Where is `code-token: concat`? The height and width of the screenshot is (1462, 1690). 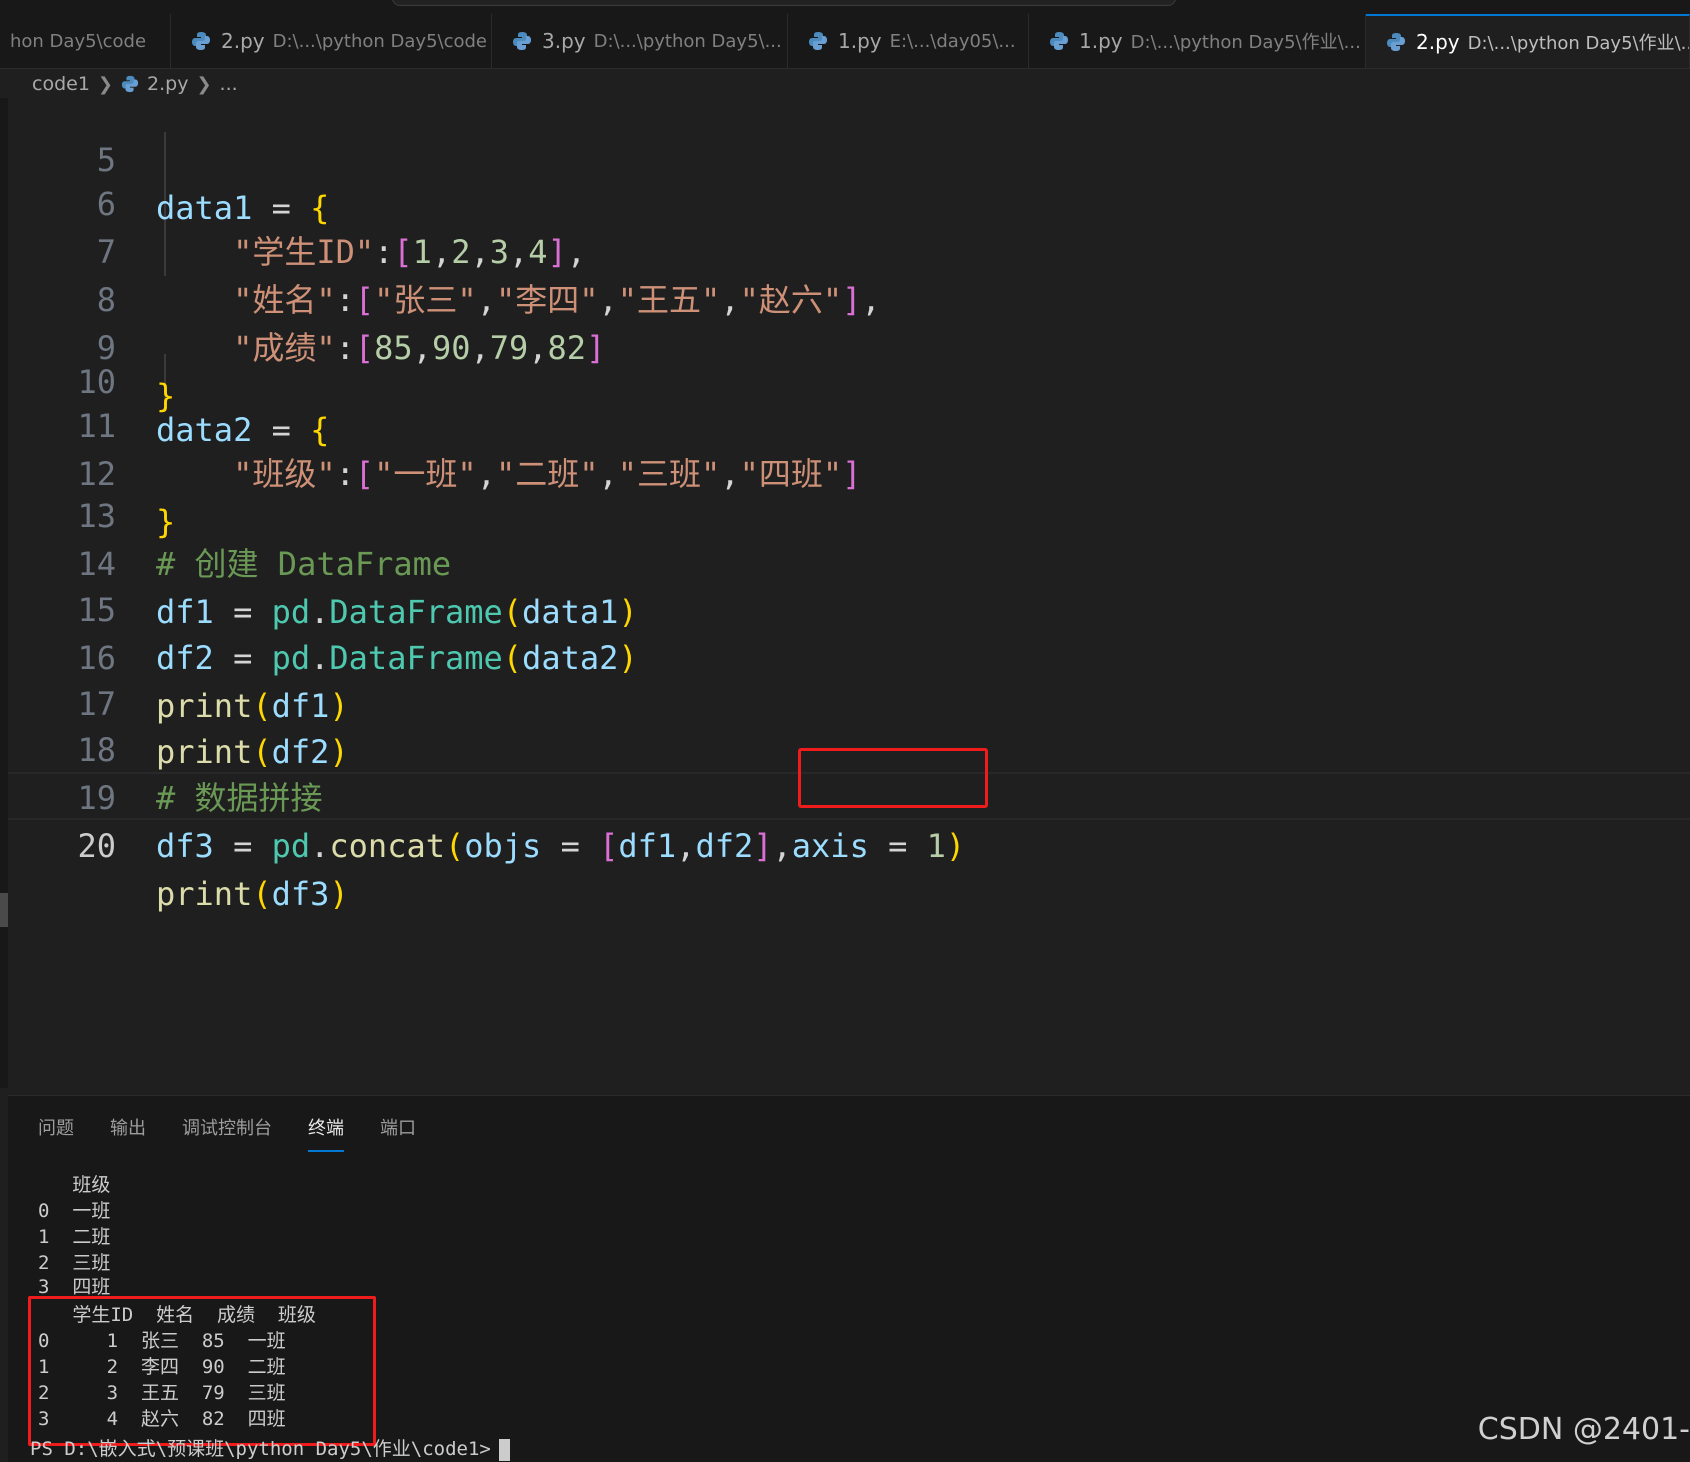
code-token: concat is located at coordinates (387, 846).